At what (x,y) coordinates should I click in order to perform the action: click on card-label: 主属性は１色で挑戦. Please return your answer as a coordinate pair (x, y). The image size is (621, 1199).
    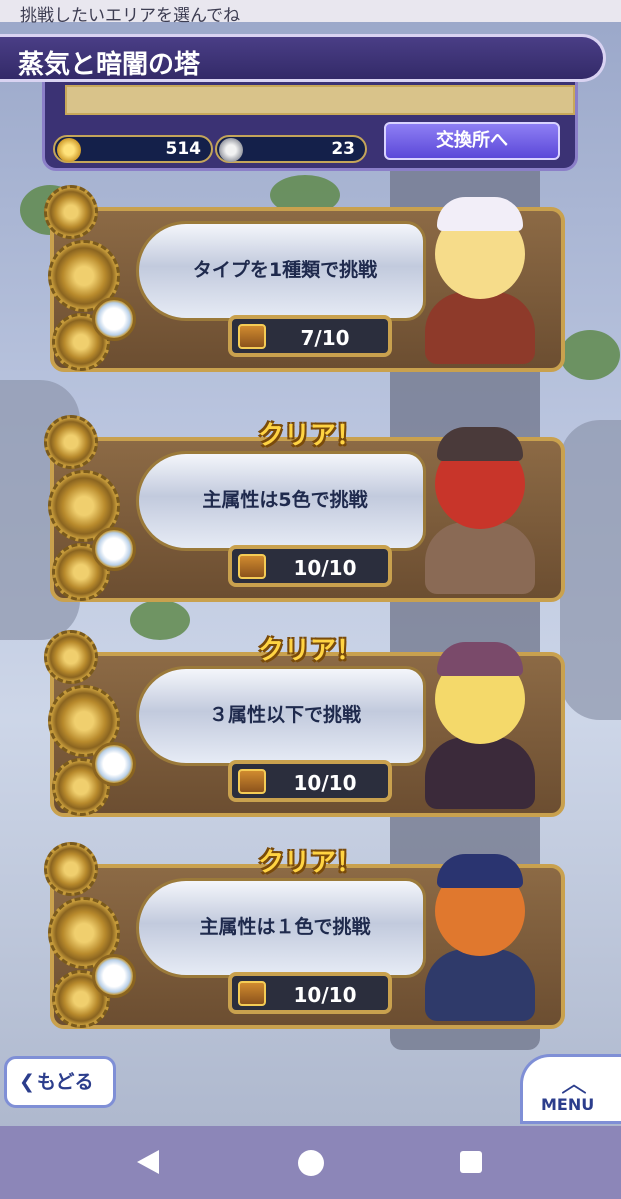
    Looking at the image, I should click on (285, 927).